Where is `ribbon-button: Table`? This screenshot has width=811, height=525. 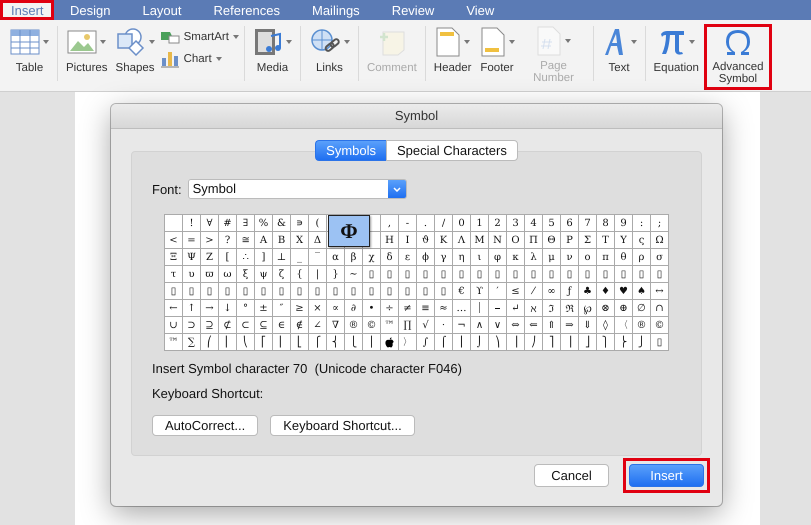
ribbon-button: Table is located at coordinates (29, 53).